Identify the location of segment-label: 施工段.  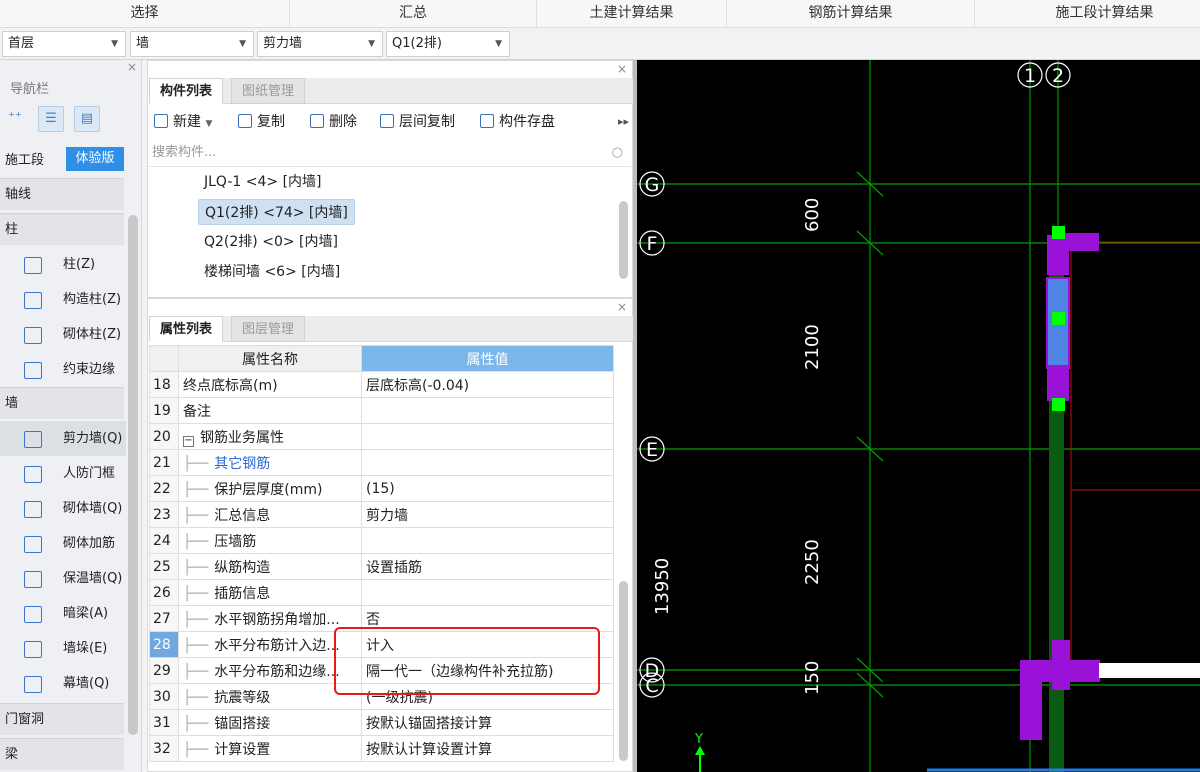
(24, 158).